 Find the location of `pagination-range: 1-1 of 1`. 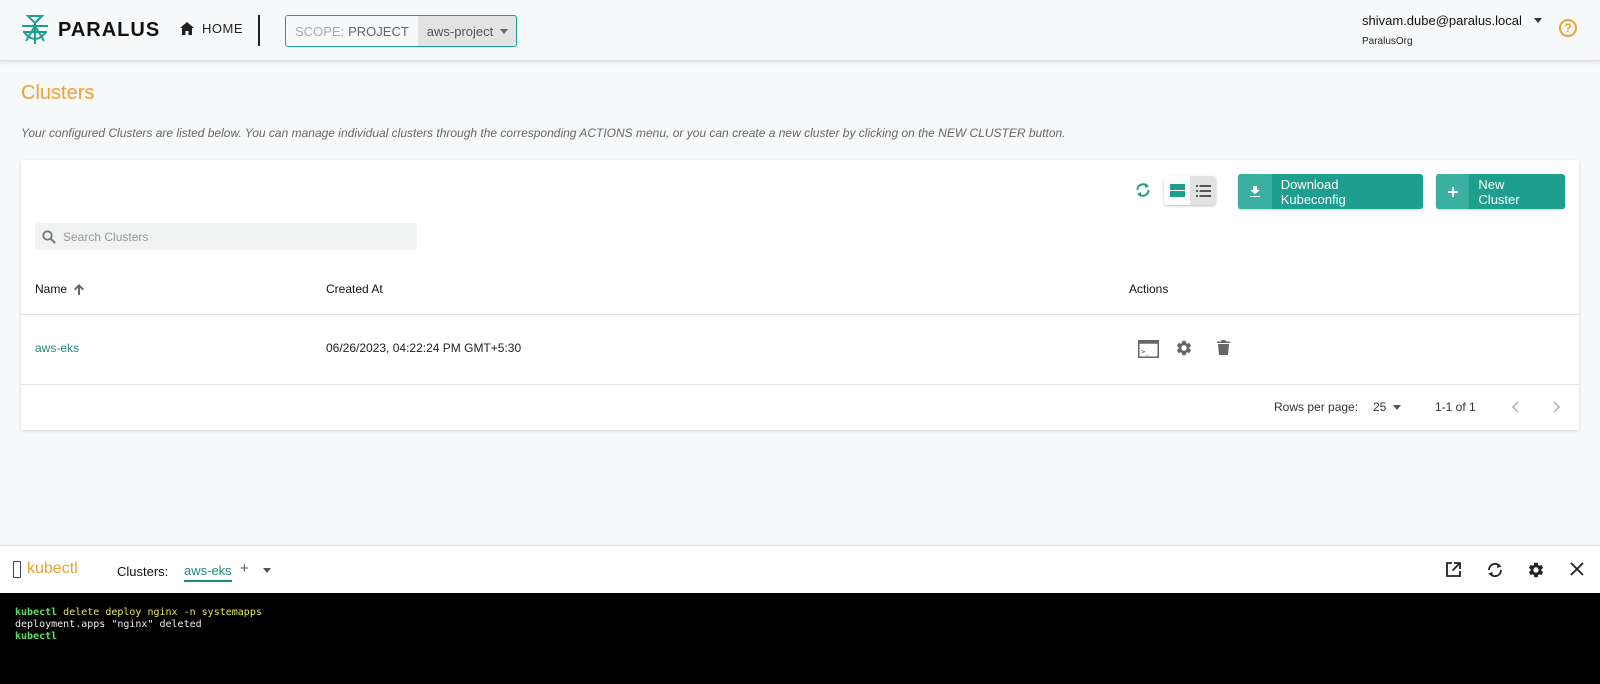

pagination-range: 1-1 of 1 is located at coordinates (1455, 407).